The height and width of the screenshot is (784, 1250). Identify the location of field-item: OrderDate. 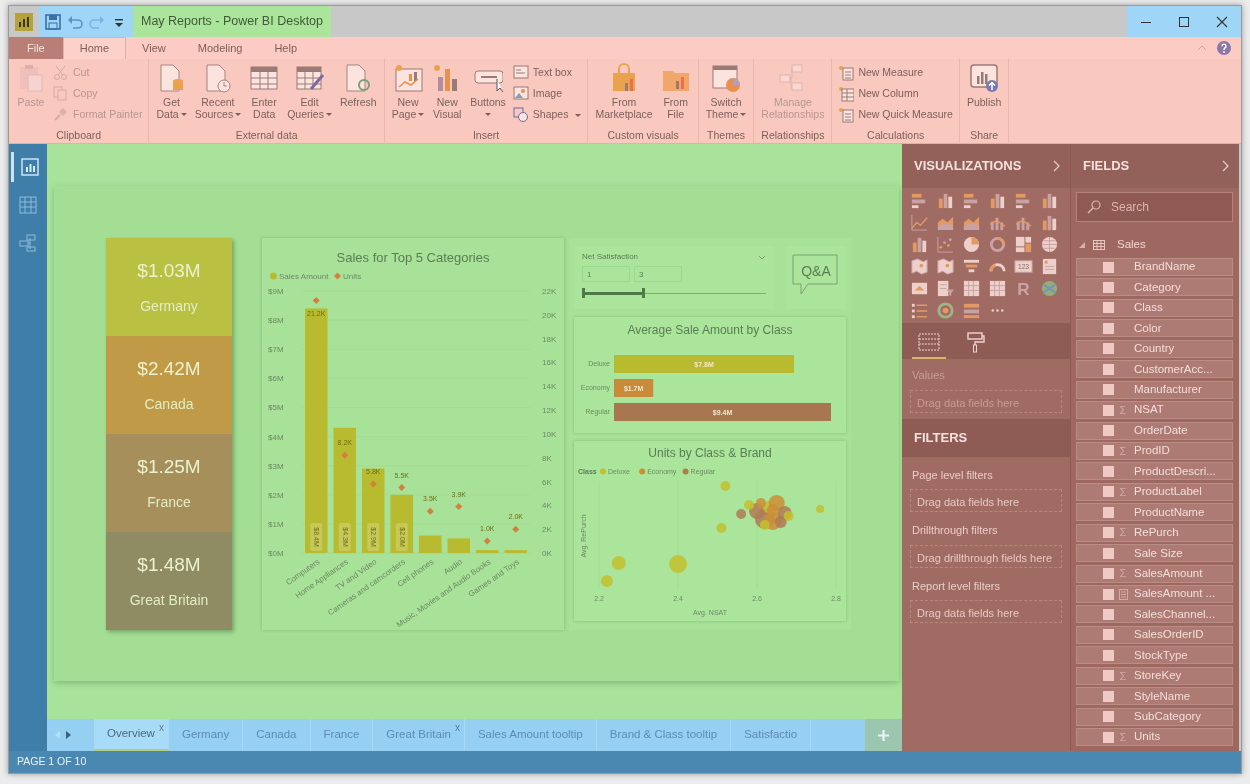
(1154, 430).